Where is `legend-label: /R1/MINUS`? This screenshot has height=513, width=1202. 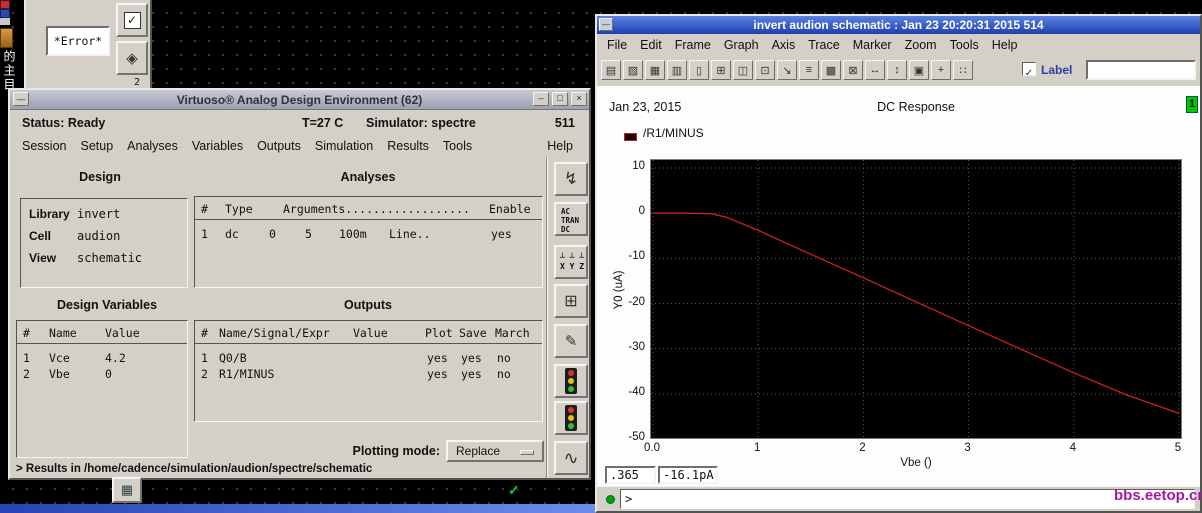
legend-label: /R1/MINUS is located at coordinates (673, 133).